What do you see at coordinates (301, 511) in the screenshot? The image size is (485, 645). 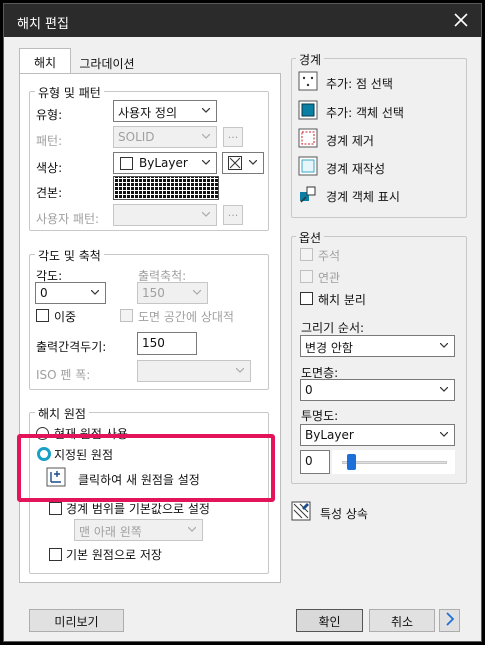 I see `inherit-properties-icon` at bounding box center [301, 511].